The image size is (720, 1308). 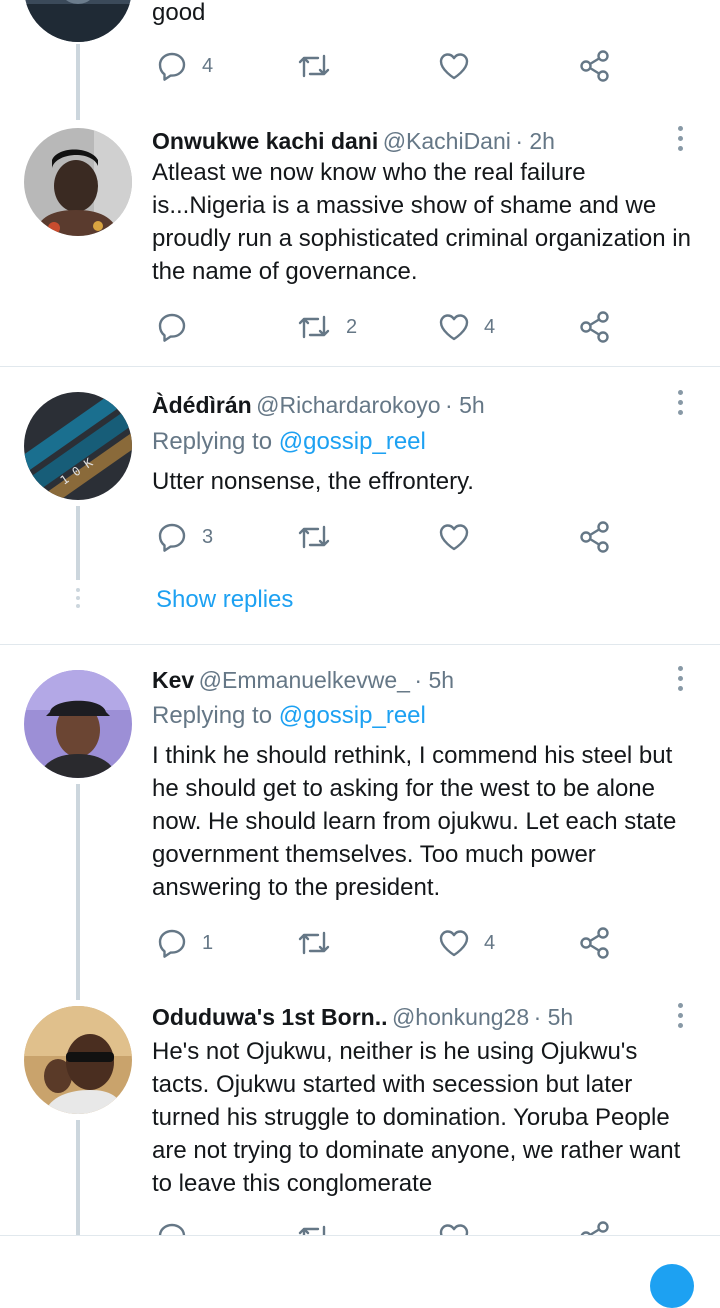 I want to click on retweet-count: 2, so click(x=352, y=326).